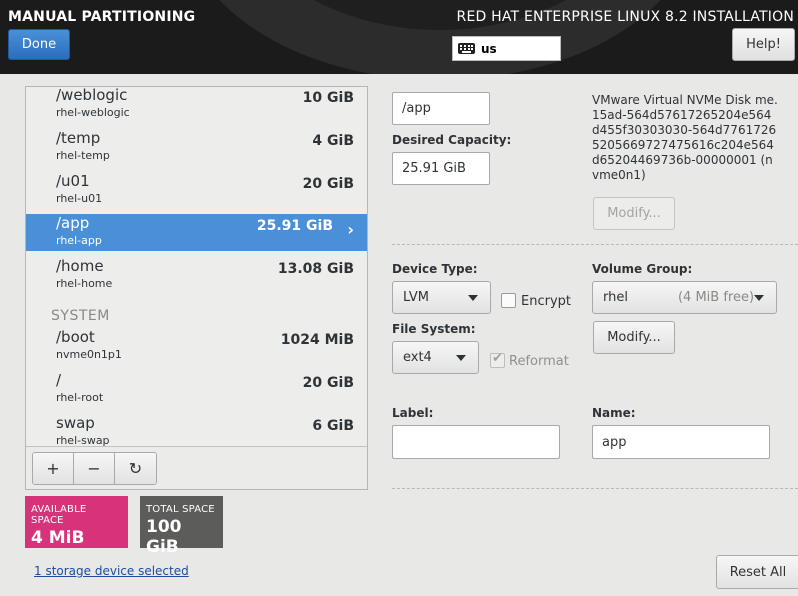 The image size is (798, 596). Describe the element at coordinates (59, 515) in the screenshot. I see `available-space-label: AVAILABLE SPACE` at that location.